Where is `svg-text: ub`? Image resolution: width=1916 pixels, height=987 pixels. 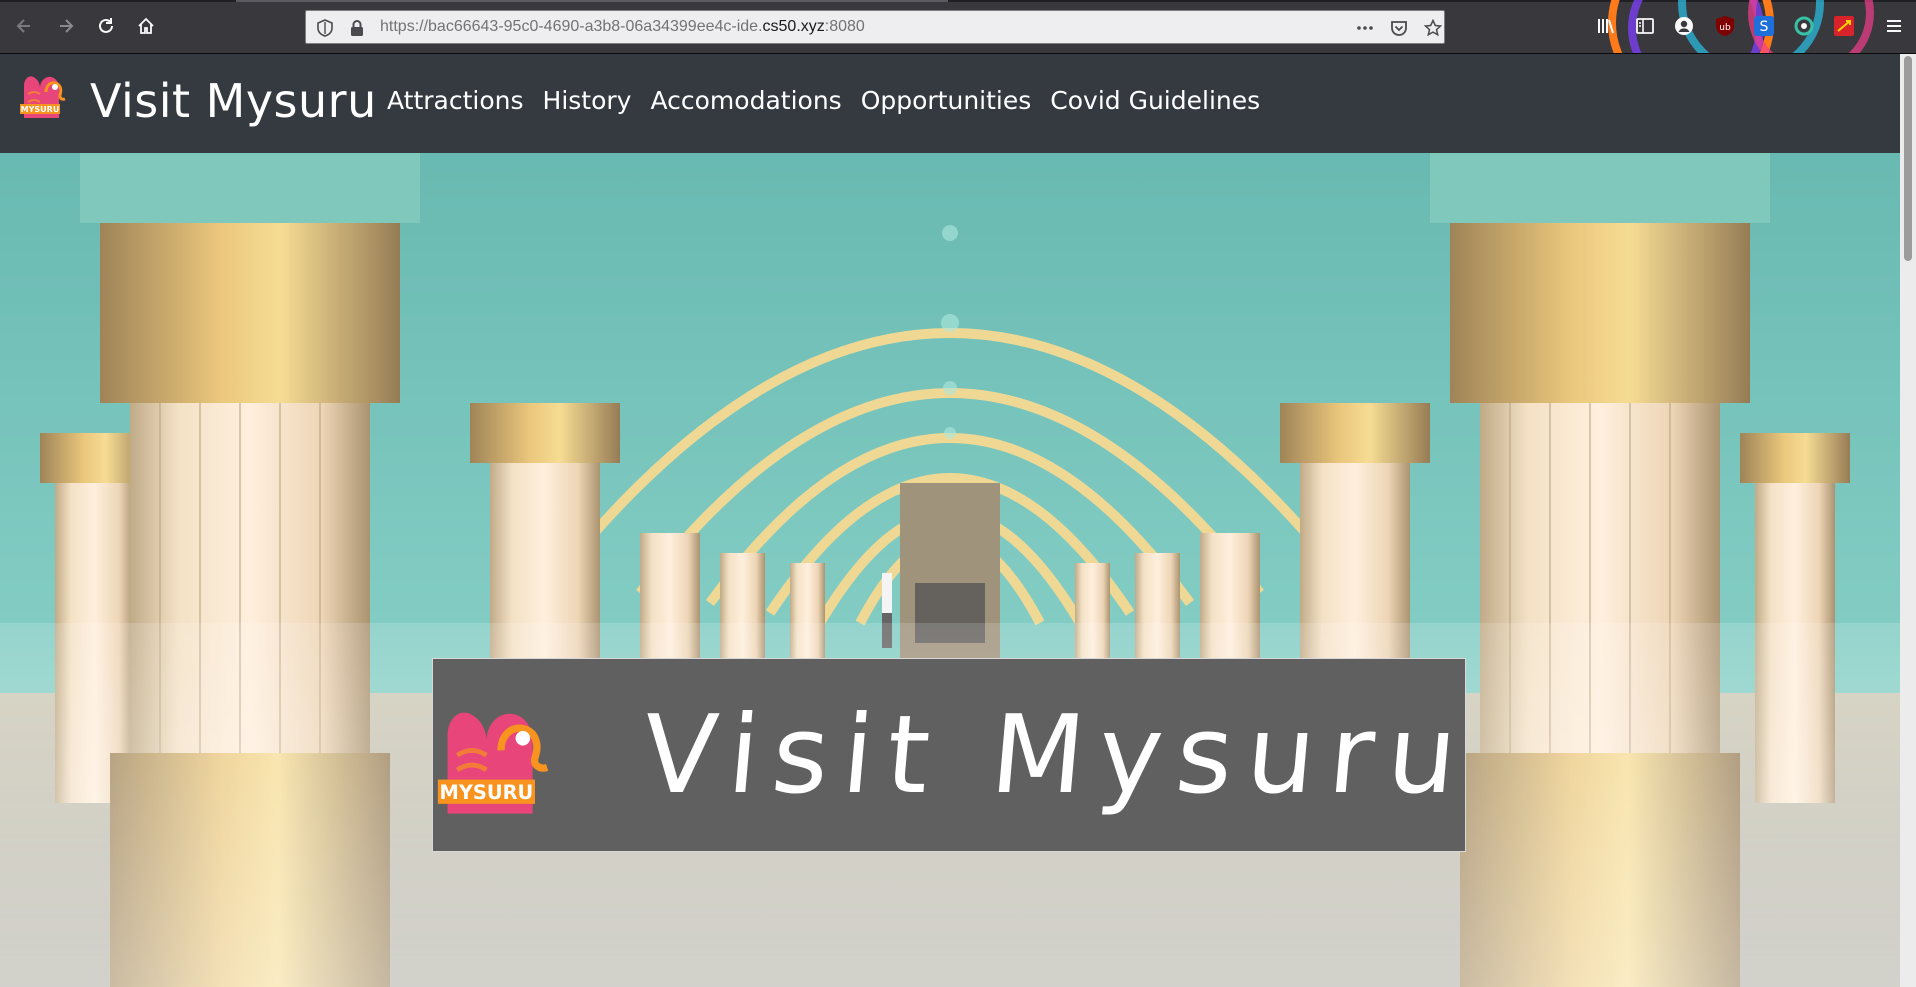
svg-text: ub is located at coordinates (1725, 28).